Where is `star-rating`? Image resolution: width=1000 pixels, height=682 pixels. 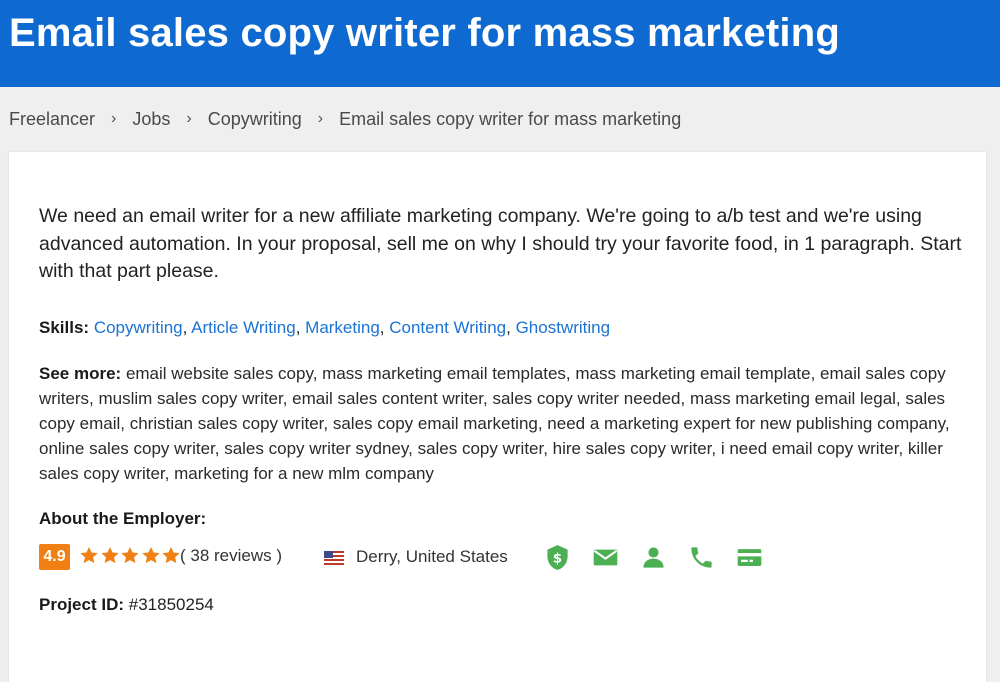
star-rating is located at coordinates (130, 555).